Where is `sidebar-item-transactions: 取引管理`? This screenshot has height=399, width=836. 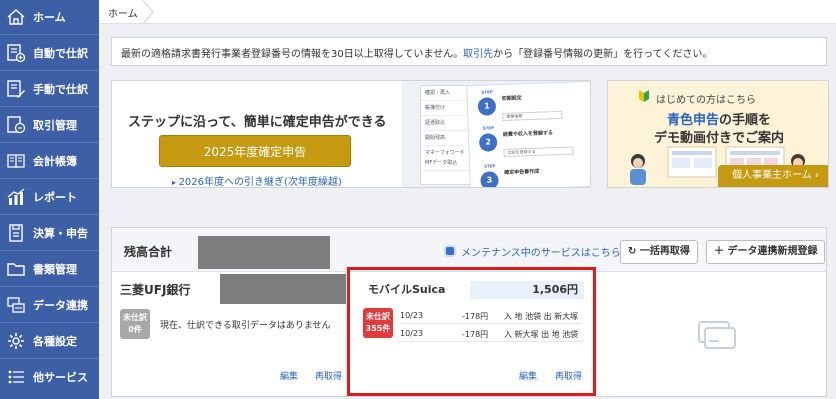 sidebar-item-transactions: 取引管理 is located at coordinates (49, 125).